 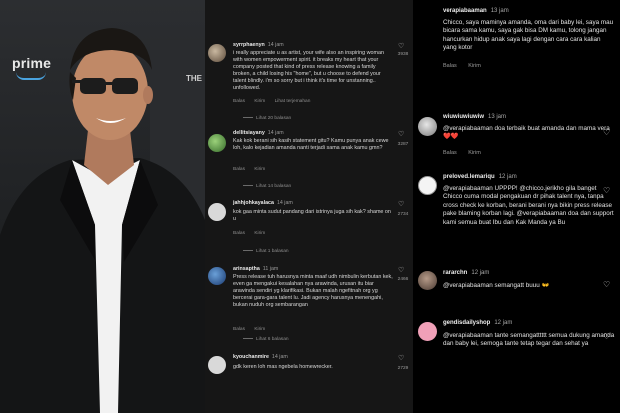 I want to click on view-replies-link: Lihat 6 balasan, so click(x=266, y=339).